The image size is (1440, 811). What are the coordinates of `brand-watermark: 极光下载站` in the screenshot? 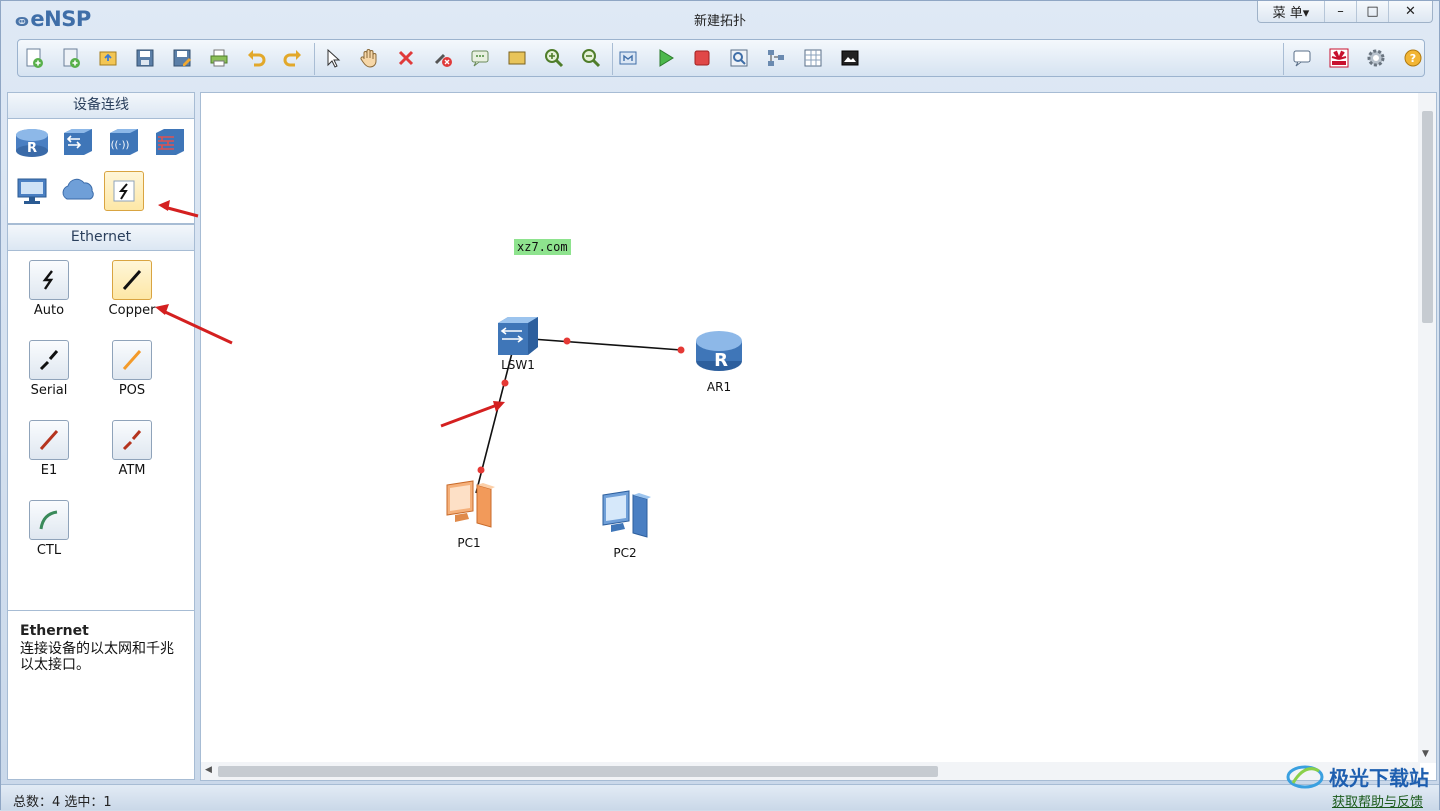 It's located at (1357, 776).